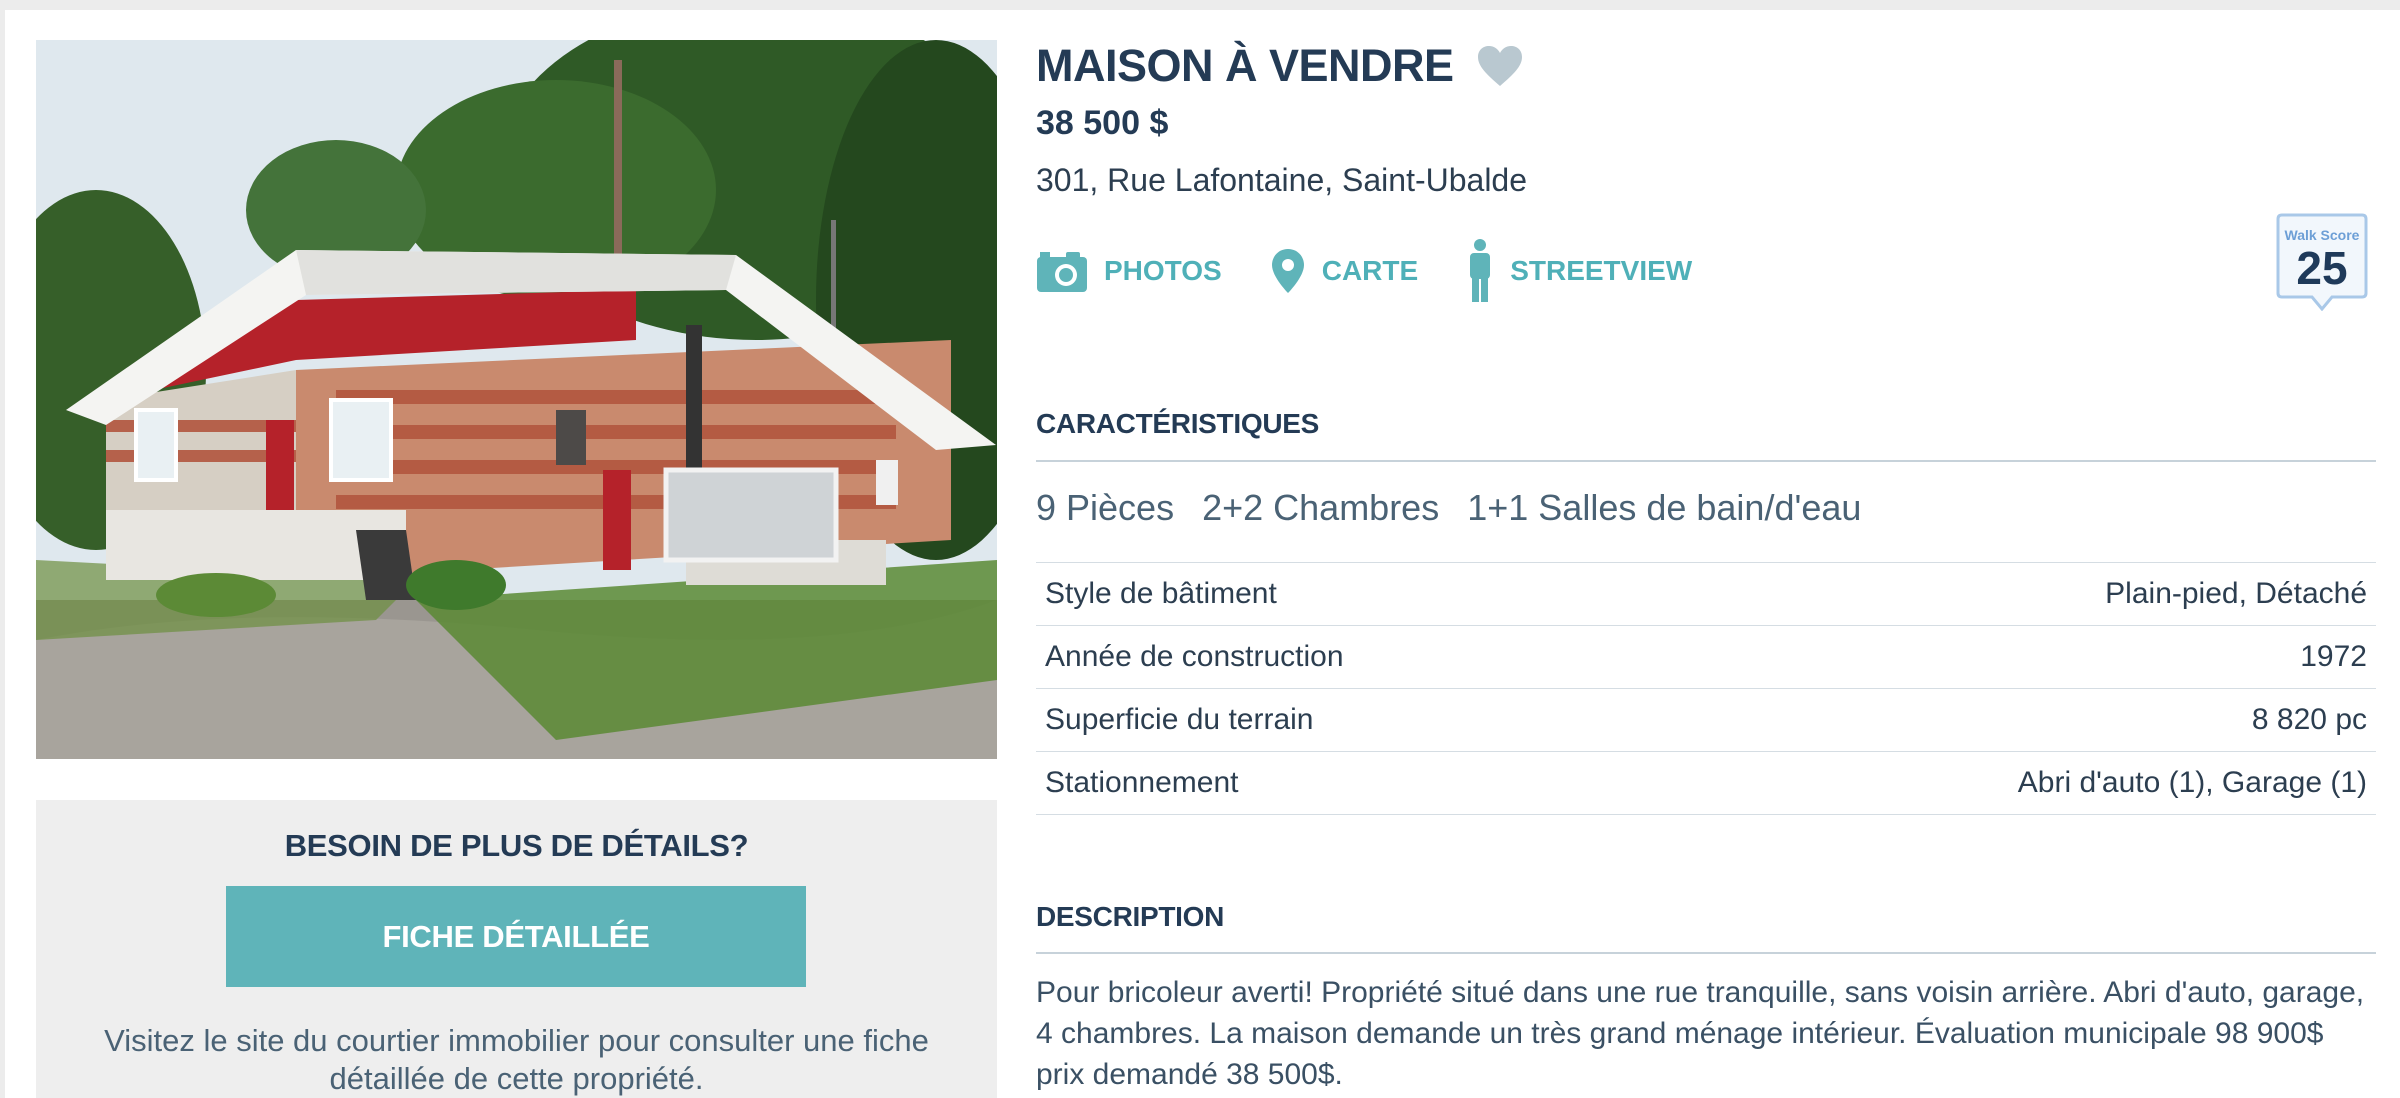 The height and width of the screenshot is (1098, 2400). Describe the element at coordinates (1480, 271) in the screenshot. I see `person-icon` at that location.